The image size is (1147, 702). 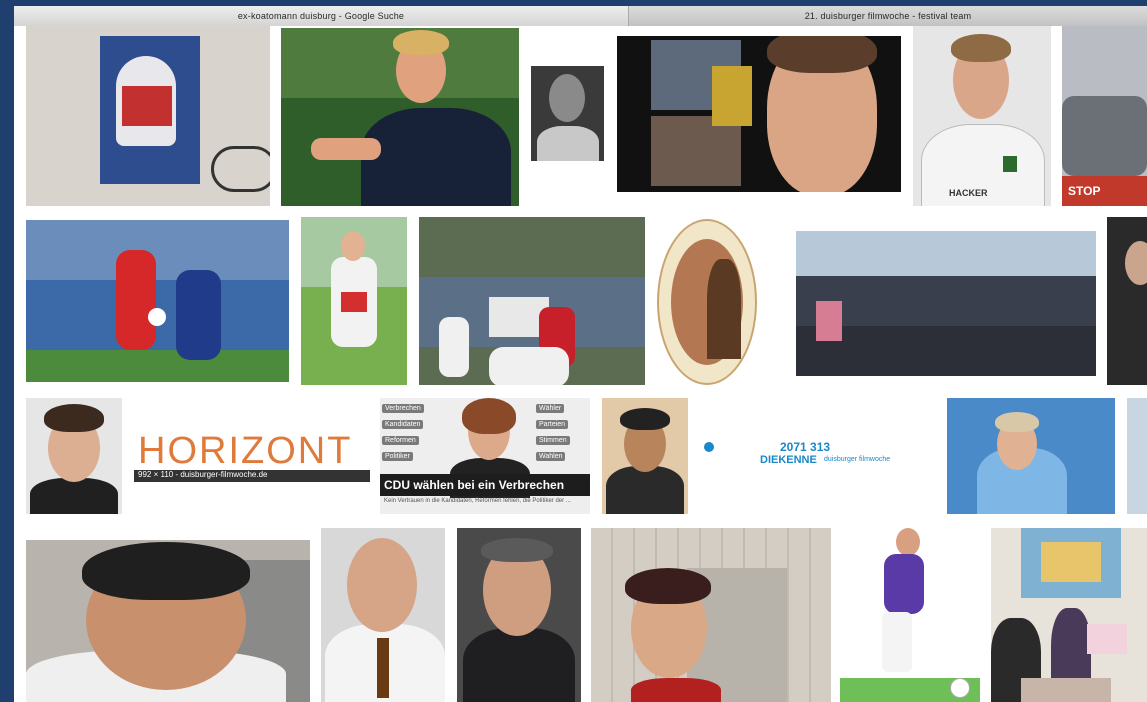 What do you see at coordinates (400, 117) in the screenshot?
I see `image-result-coach` at bounding box center [400, 117].